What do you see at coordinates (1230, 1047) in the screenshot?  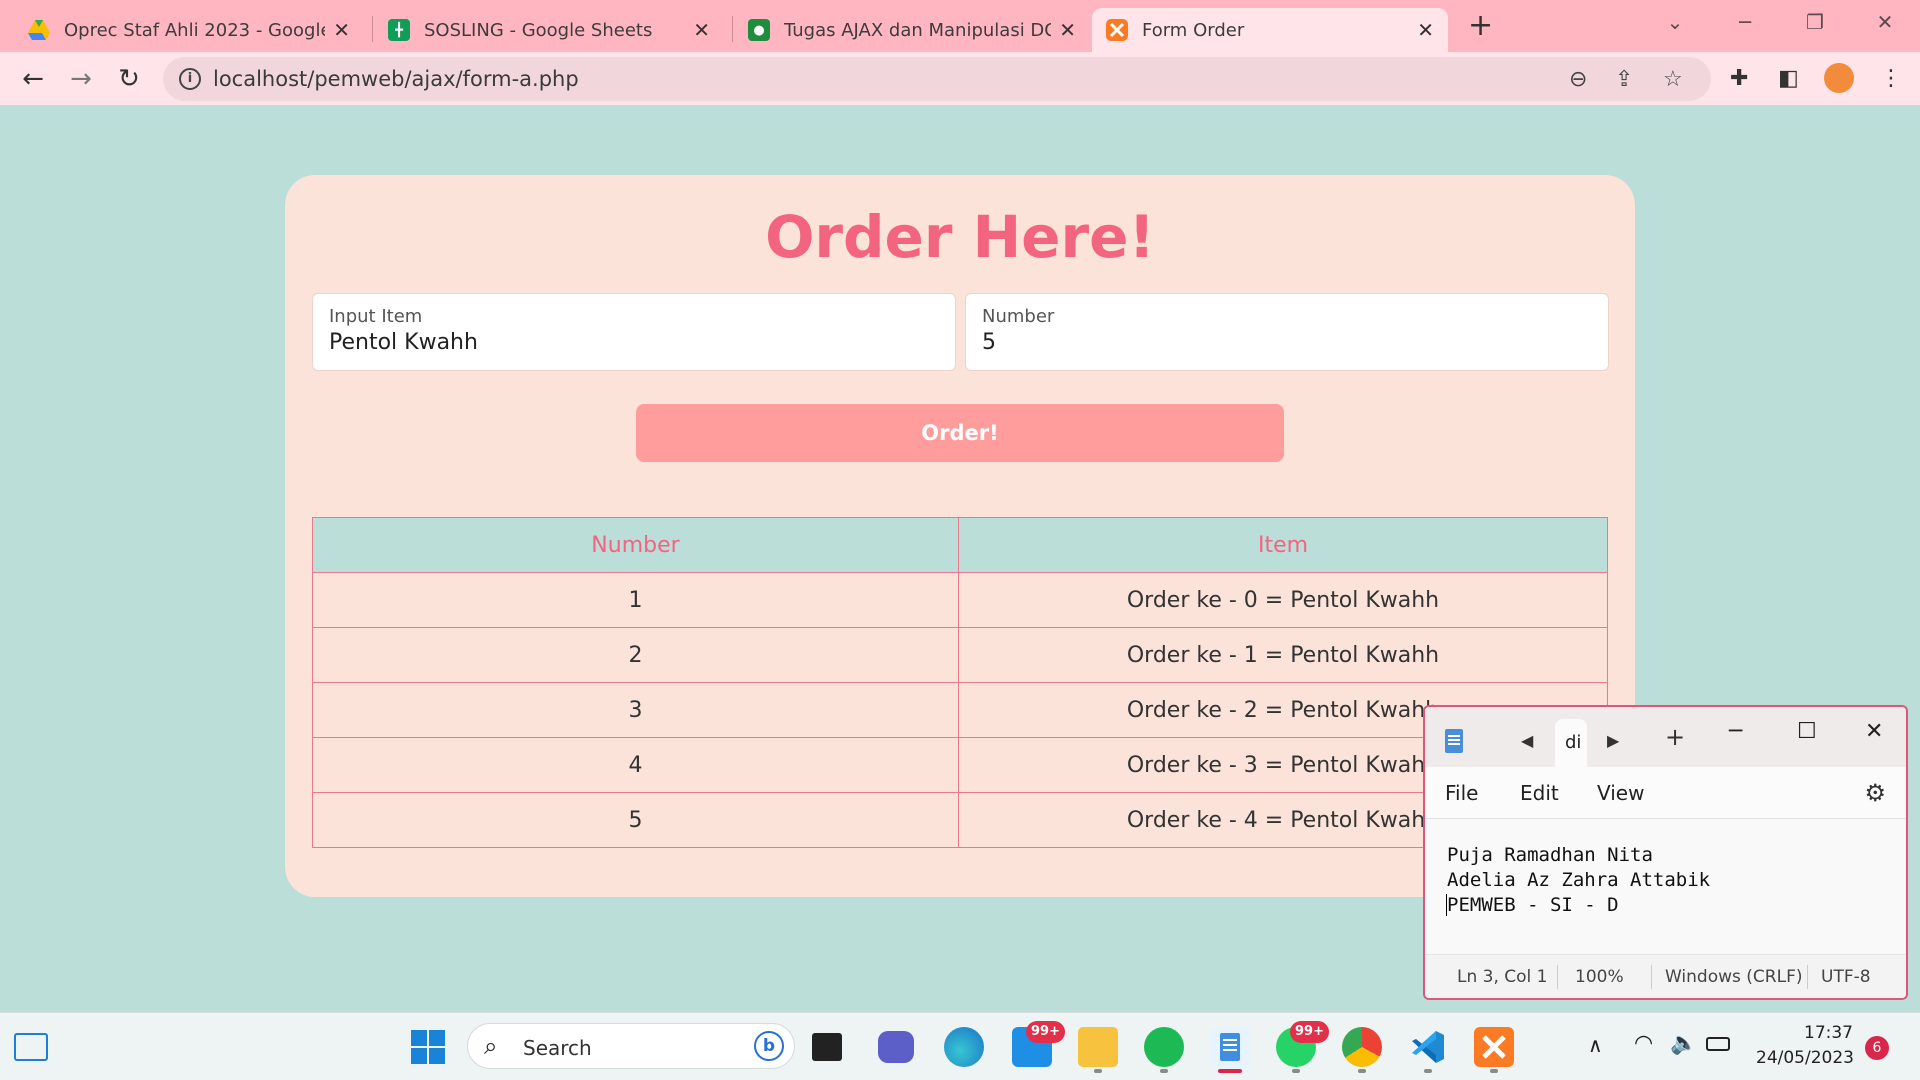 I see `notepad-taskbar-icon` at bounding box center [1230, 1047].